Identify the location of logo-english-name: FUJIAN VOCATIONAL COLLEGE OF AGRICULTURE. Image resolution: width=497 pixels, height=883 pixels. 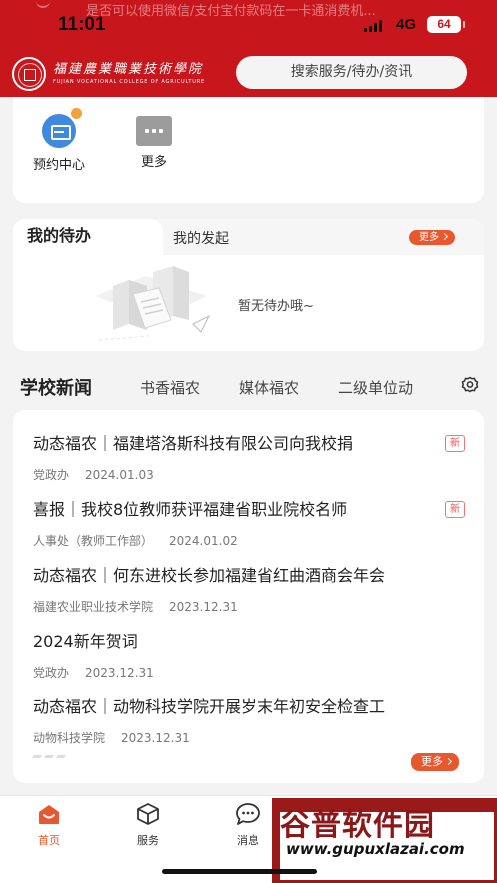
(129, 82).